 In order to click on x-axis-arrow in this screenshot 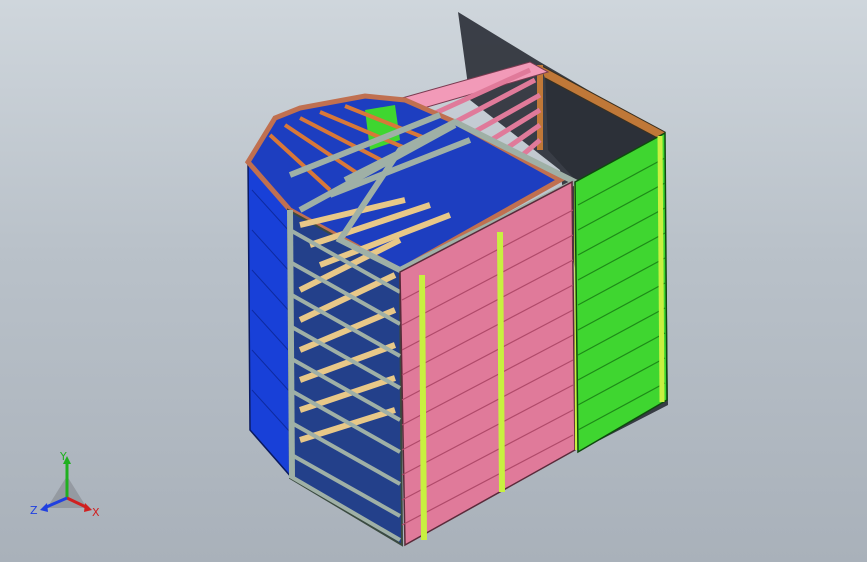, I will do `click(88, 507)`.